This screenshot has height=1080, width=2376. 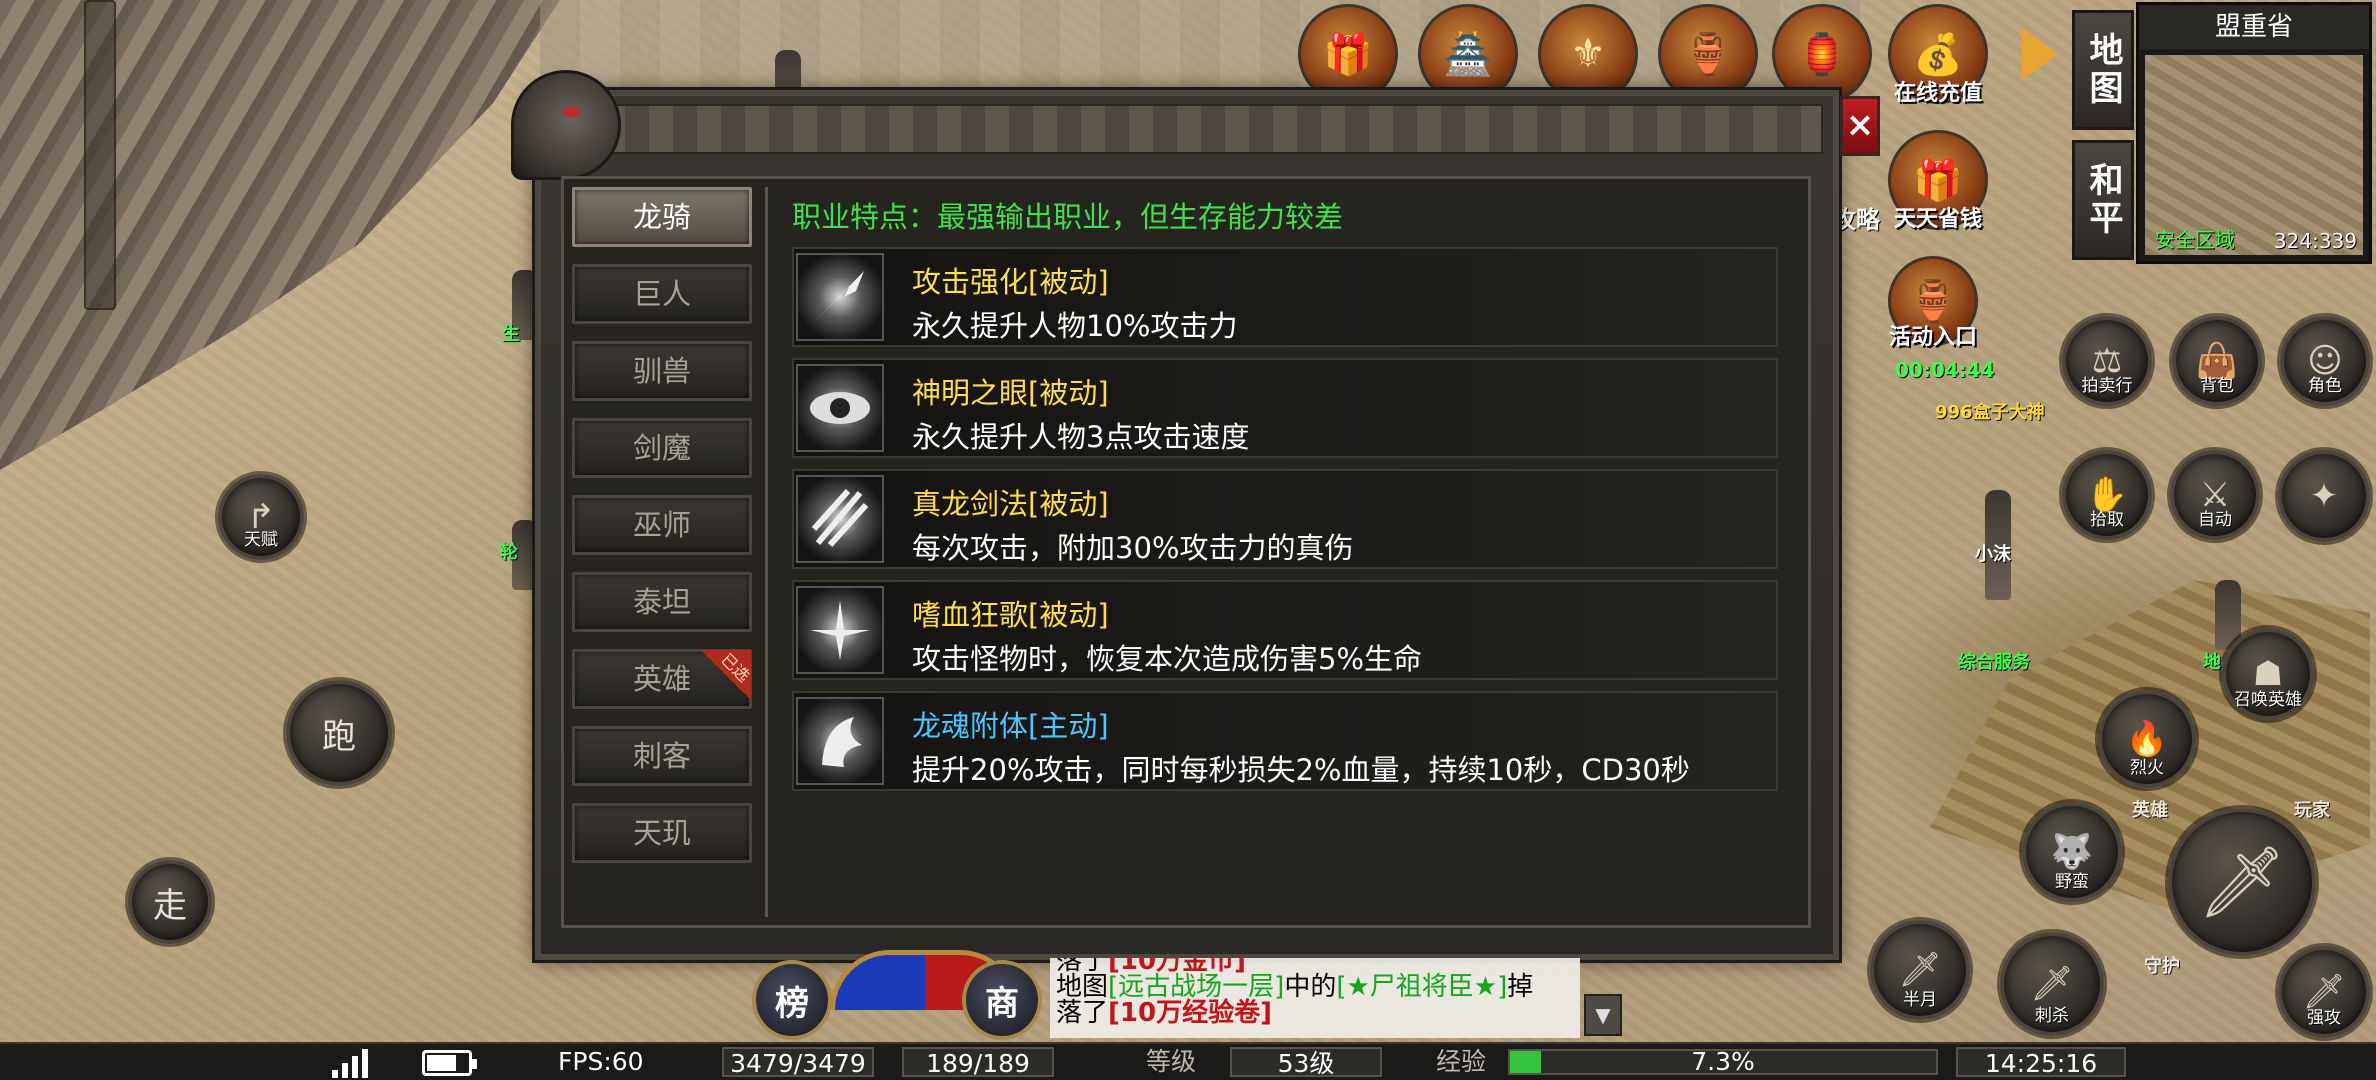 I want to click on peace-mode-button: 和平, so click(x=2103, y=200).